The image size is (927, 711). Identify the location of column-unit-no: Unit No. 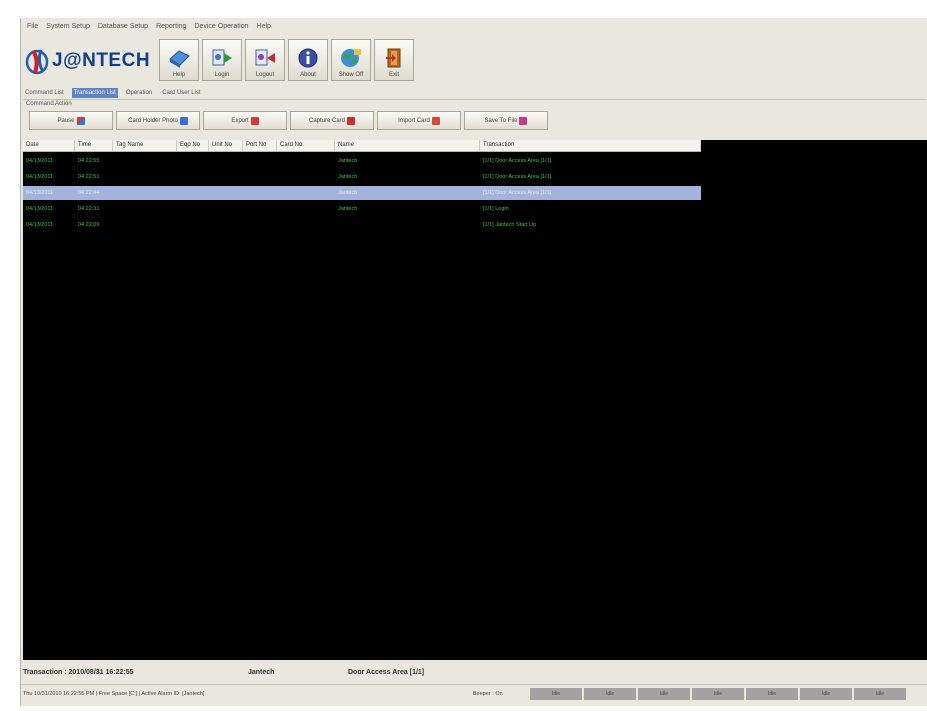
(226, 145).